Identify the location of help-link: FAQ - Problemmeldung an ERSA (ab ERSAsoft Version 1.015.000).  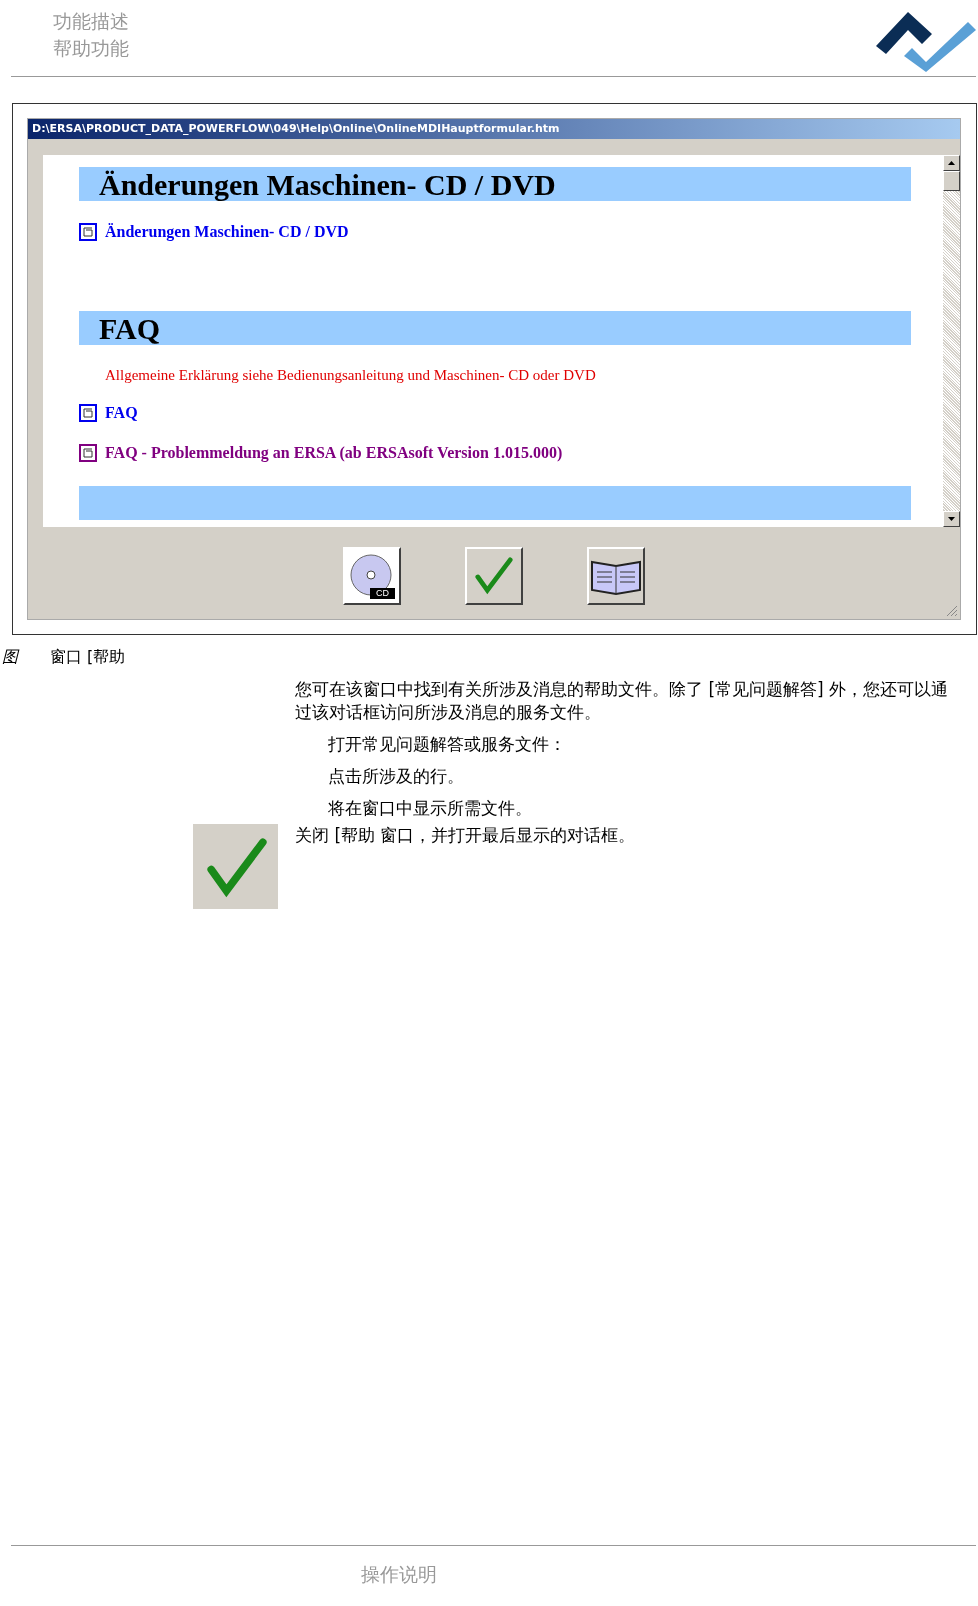
(334, 453).